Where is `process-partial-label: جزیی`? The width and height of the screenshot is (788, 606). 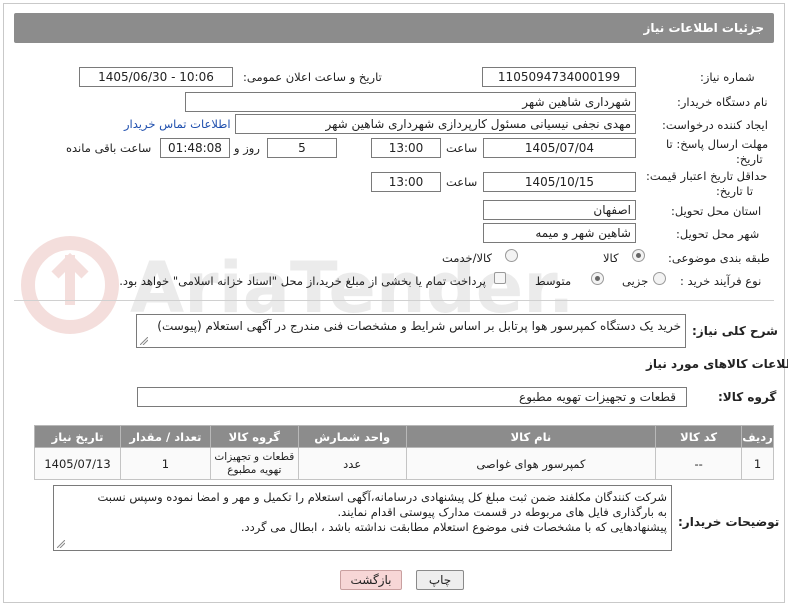
process-partial-label: جزیی is located at coordinates (635, 281).